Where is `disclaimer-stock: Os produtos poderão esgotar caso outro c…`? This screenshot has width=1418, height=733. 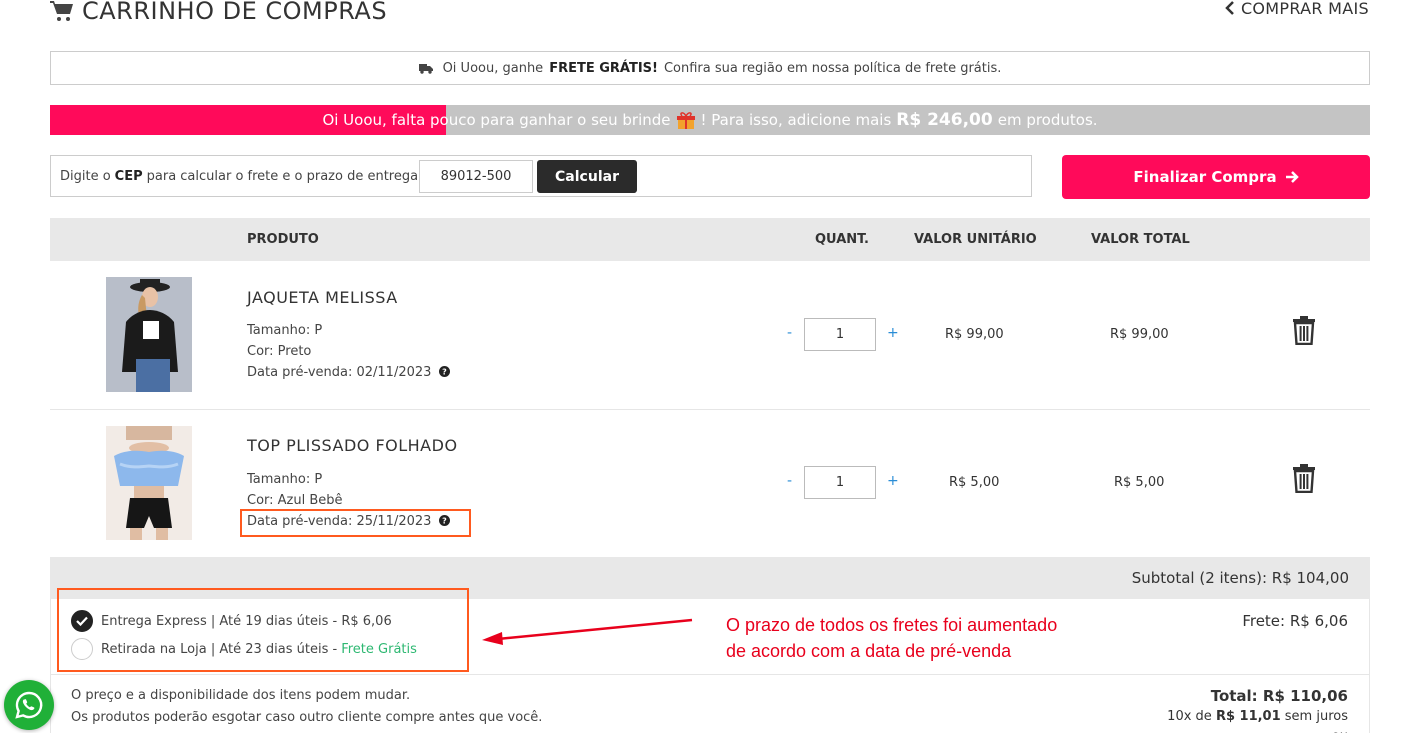
disclaimer-stock: Os produtos poderão esgotar caso outro c… is located at coordinates (307, 717).